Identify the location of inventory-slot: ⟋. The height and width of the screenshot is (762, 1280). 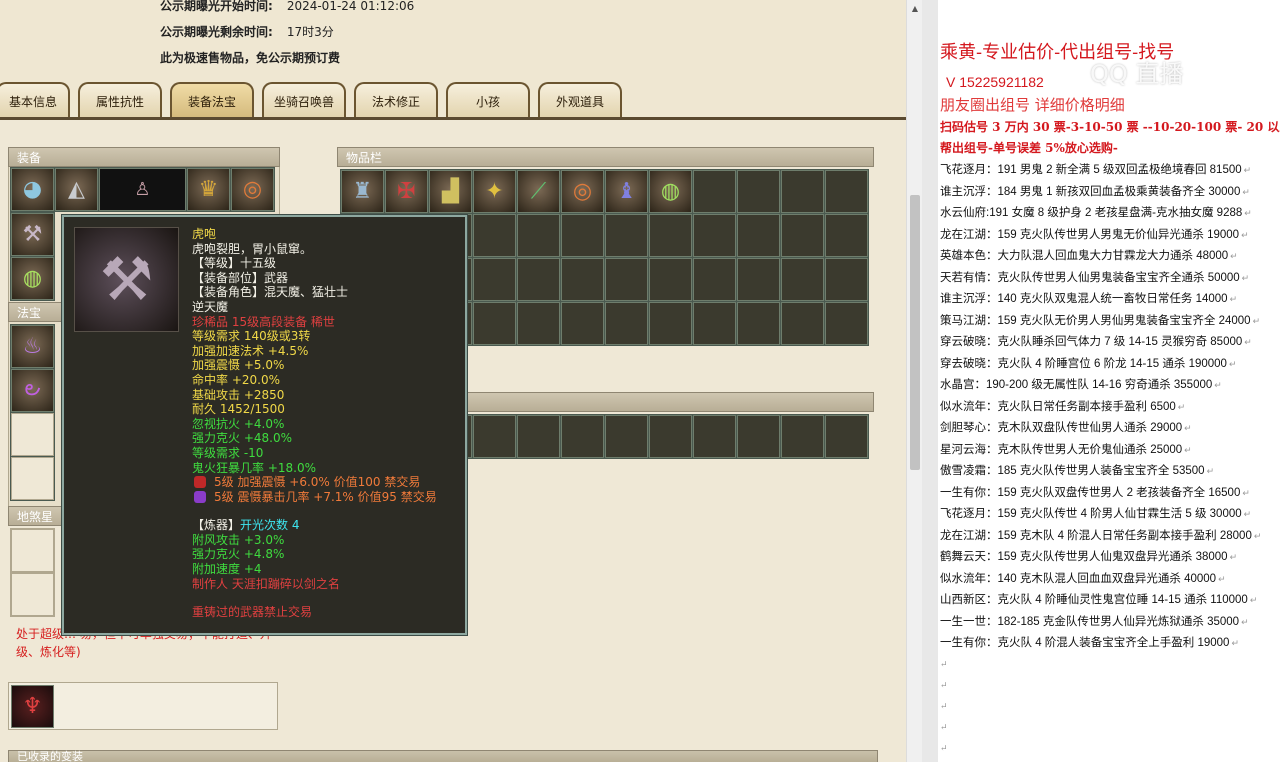
(538, 191).